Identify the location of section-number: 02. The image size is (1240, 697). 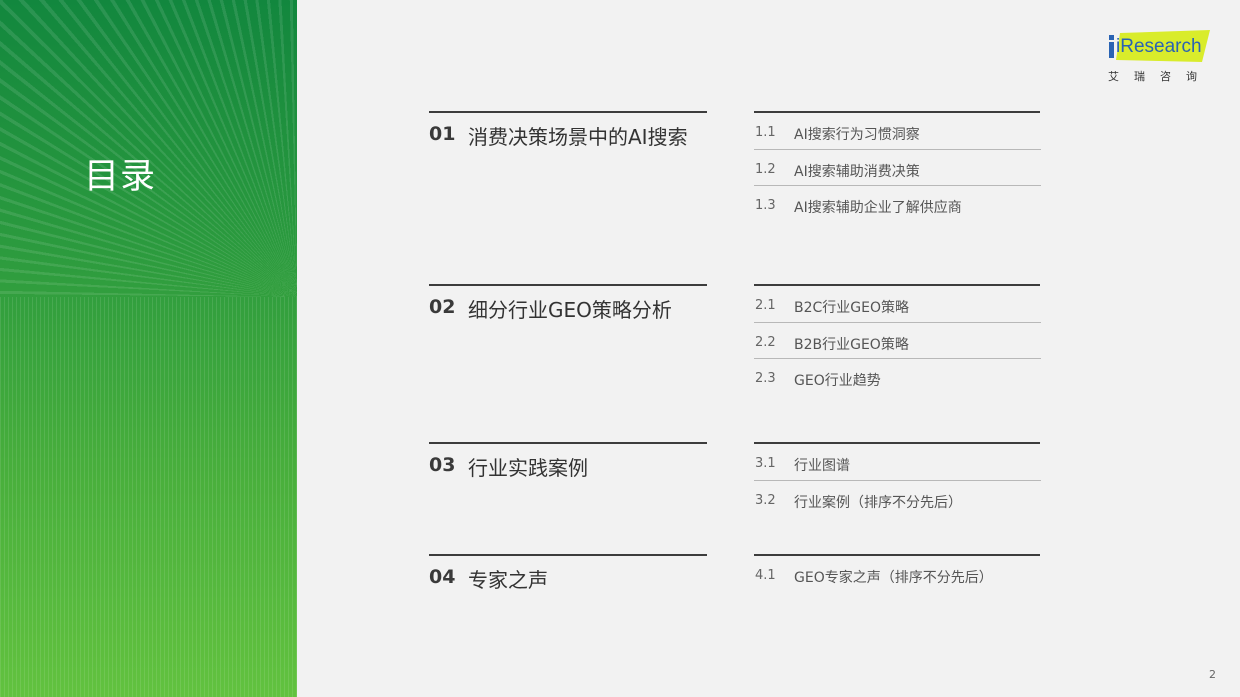
(442, 307).